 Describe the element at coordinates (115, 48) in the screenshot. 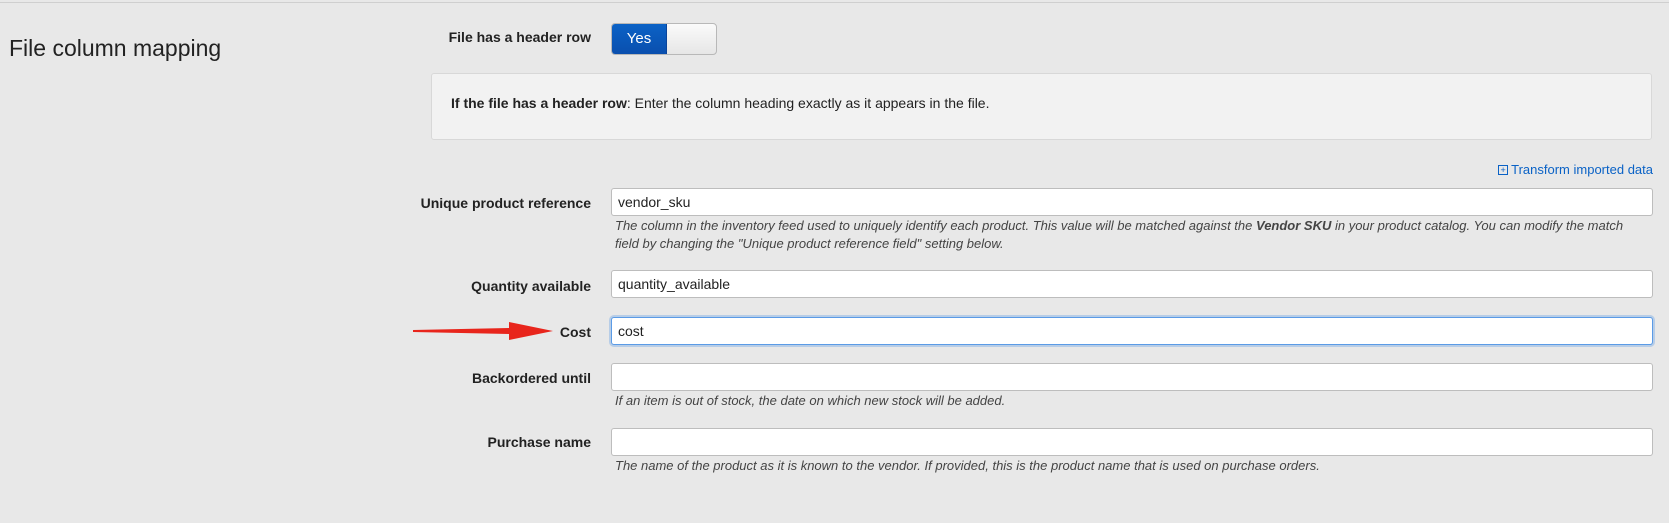

I see `section-title: File column mapping` at that location.